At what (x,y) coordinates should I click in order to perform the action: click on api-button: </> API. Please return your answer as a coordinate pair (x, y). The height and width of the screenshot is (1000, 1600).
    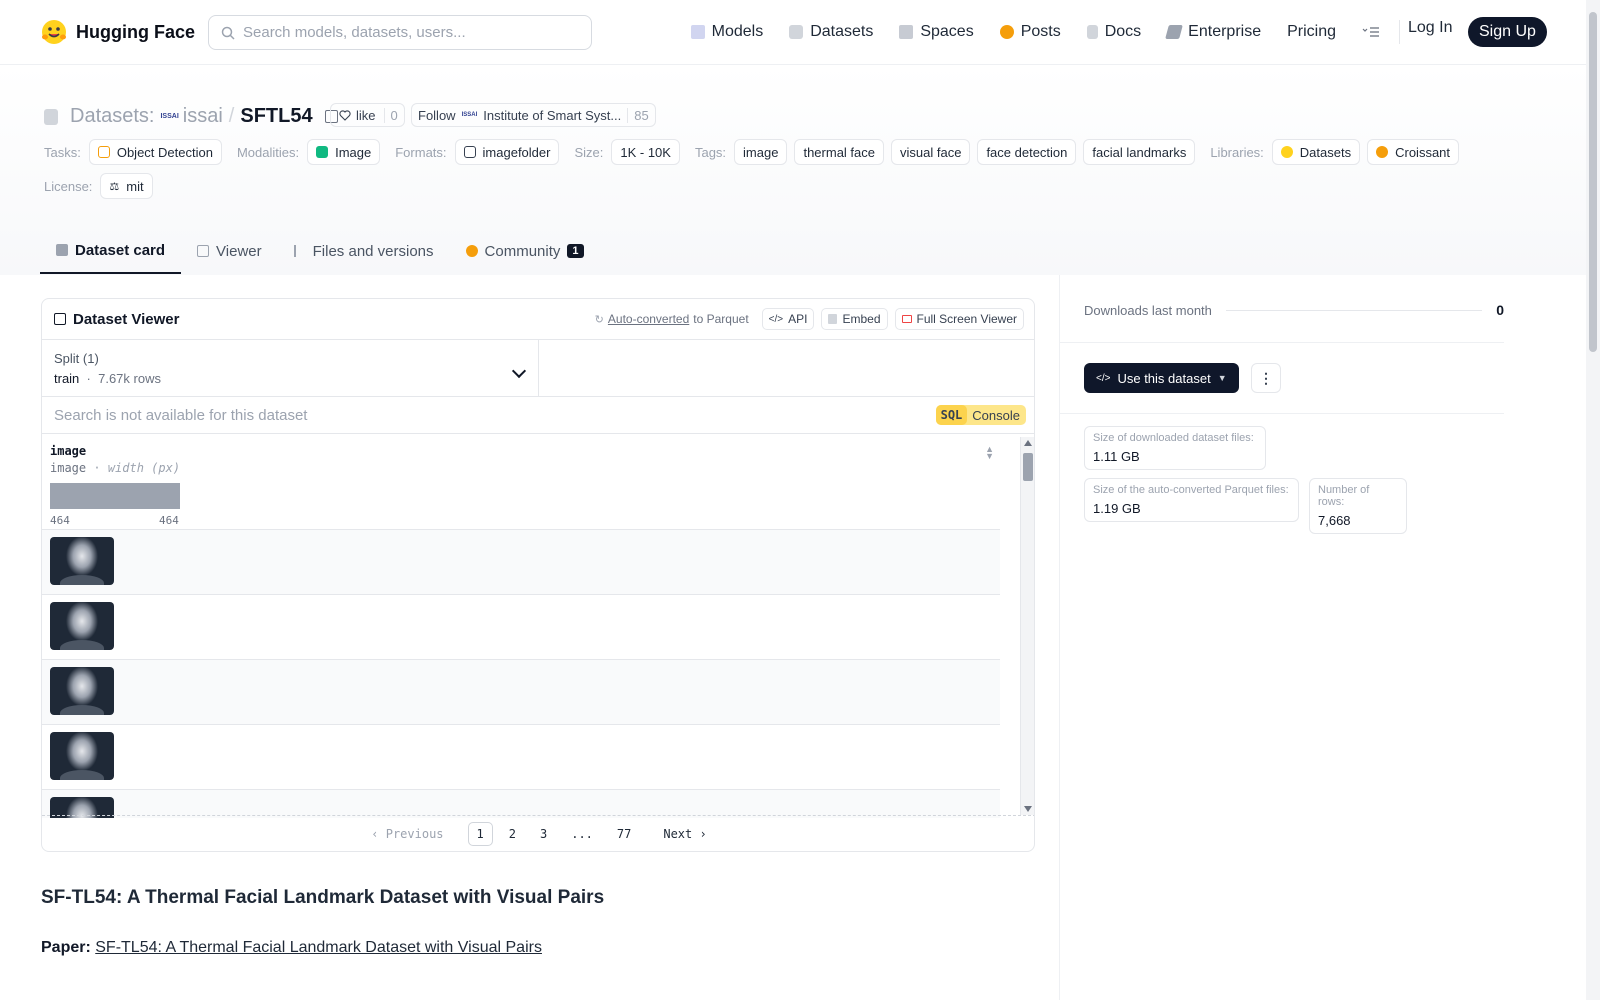
    Looking at the image, I should click on (788, 319).